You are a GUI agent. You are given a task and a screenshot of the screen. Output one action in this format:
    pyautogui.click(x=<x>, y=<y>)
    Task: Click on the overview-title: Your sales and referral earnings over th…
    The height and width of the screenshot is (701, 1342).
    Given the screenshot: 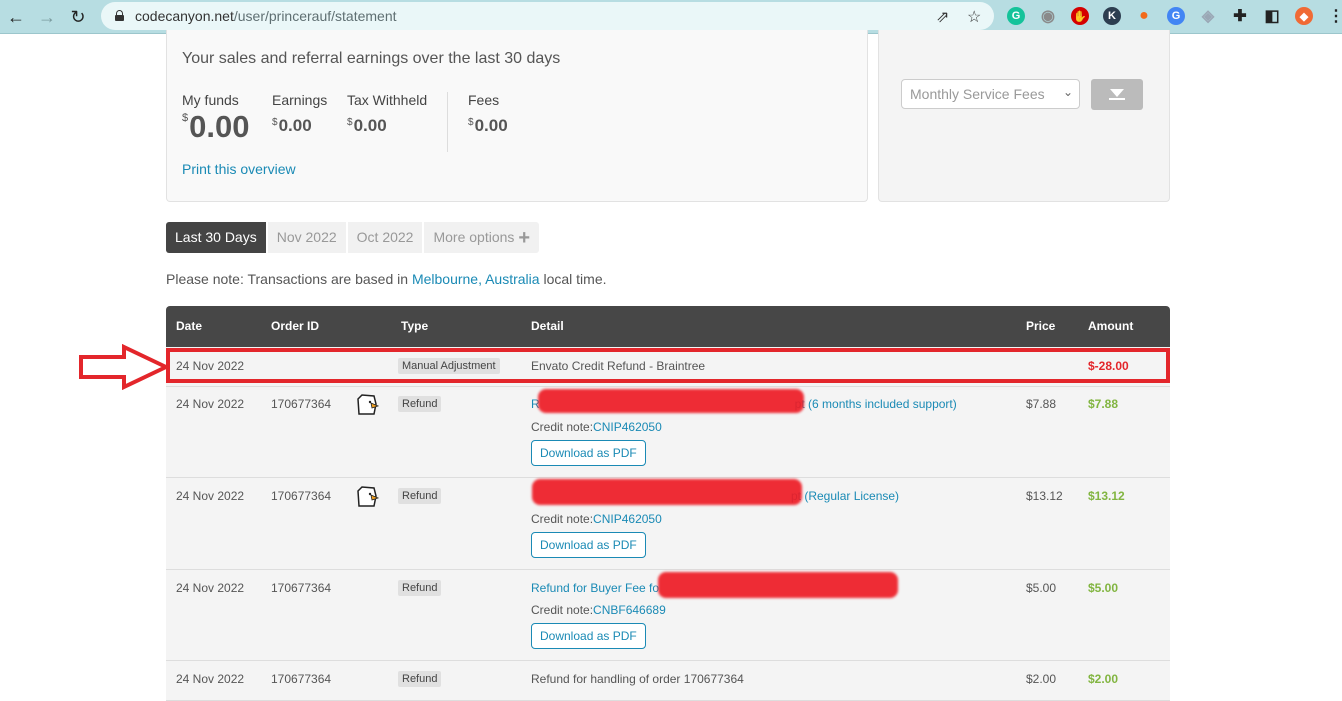 What is the action you would take?
    pyautogui.click(x=371, y=58)
    